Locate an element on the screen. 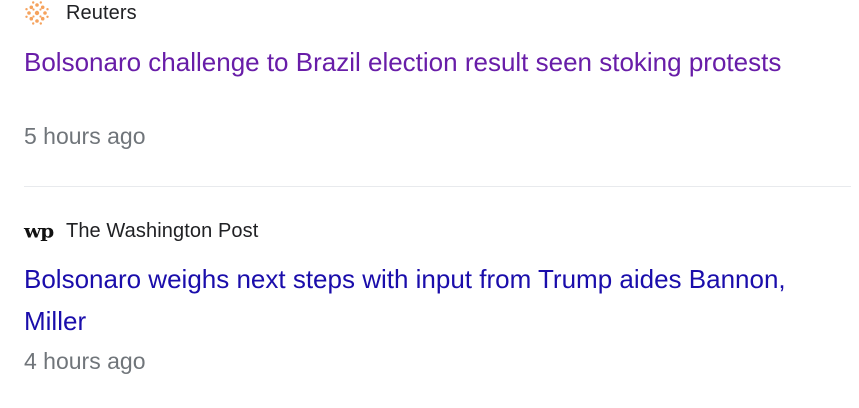  article-timestamp: 5 hours ago is located at coordinates (85, 136).